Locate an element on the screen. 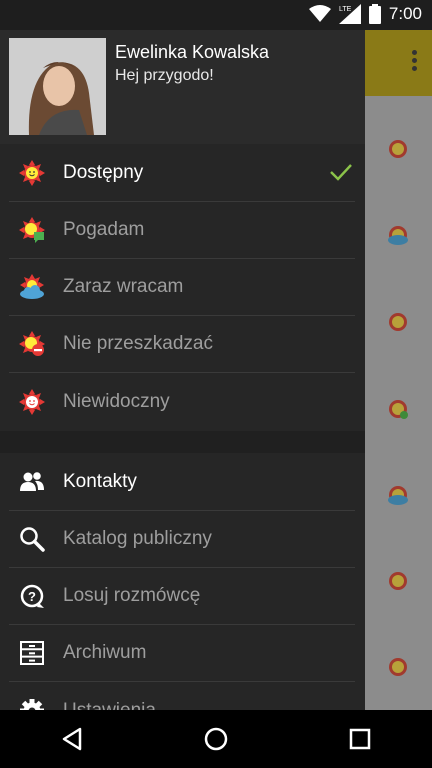  profile-name: Ewelinka Kowalska is located at coordinates (192, 52).